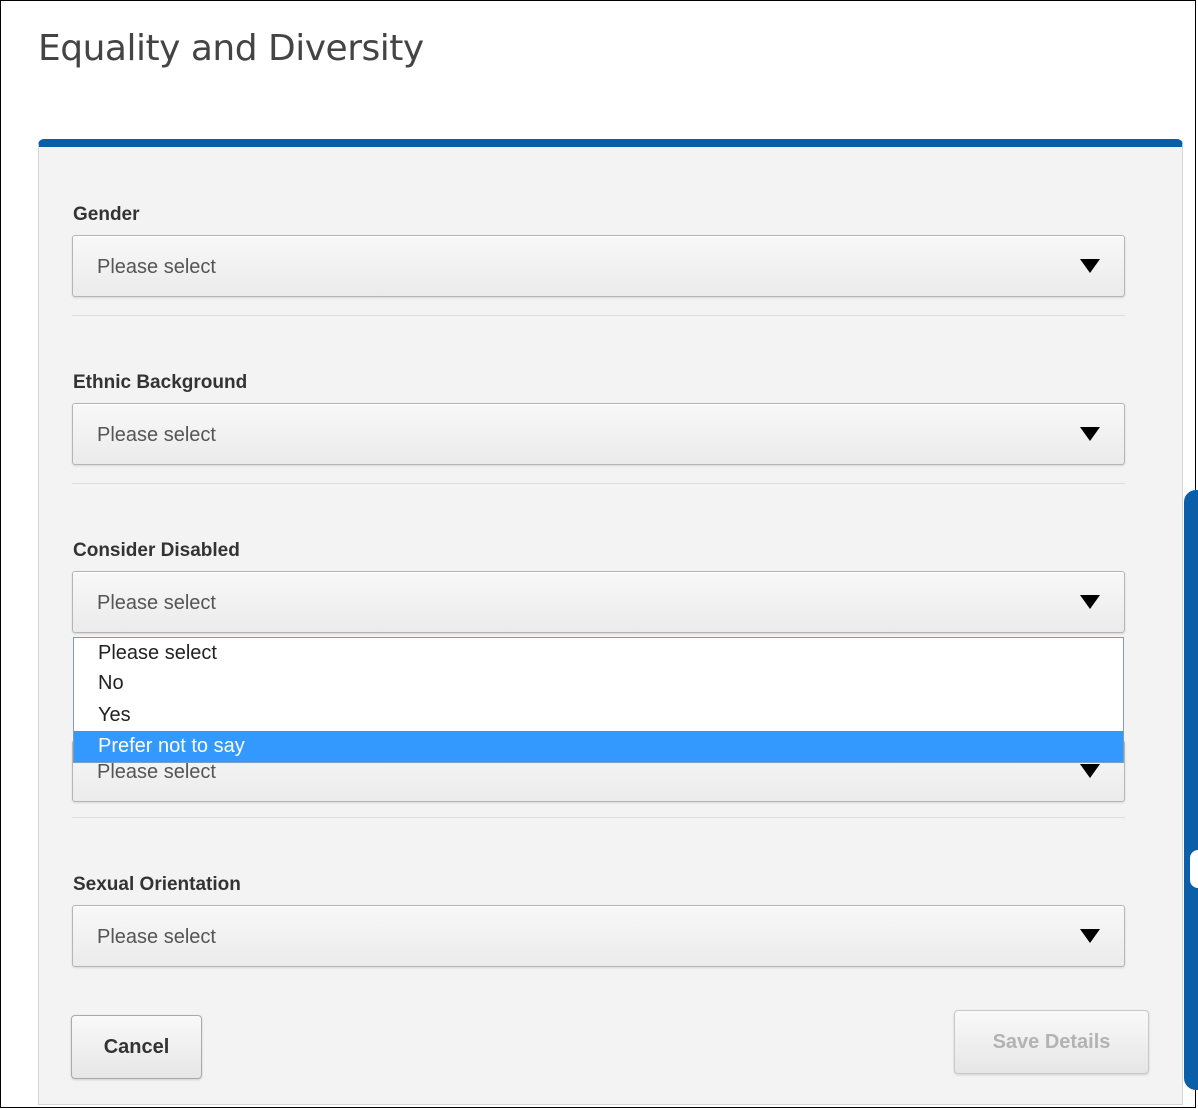 This screenshot has width=1198, height=1110. I want to click on sexual-orientation-select-value: Please select, so click(156, 937).